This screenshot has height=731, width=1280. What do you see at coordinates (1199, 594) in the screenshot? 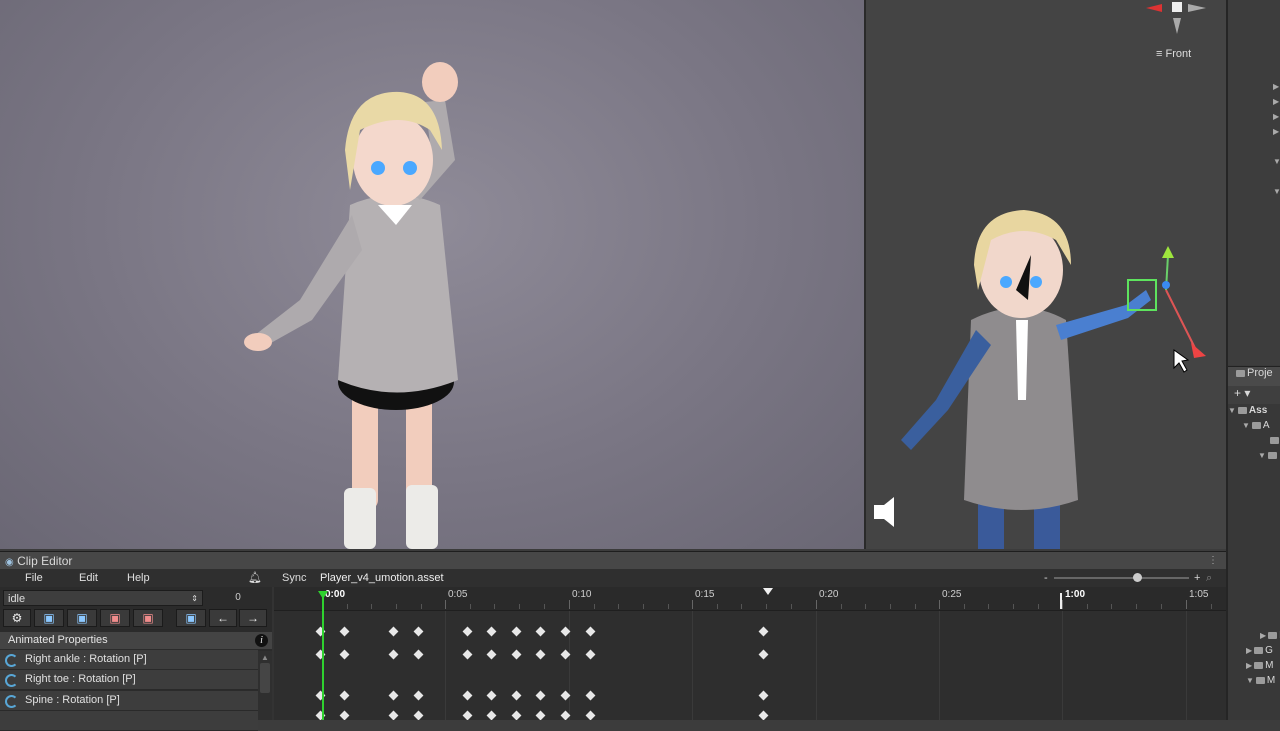
I see `tick-label: 1:05` at bounding box center [1199, 594].